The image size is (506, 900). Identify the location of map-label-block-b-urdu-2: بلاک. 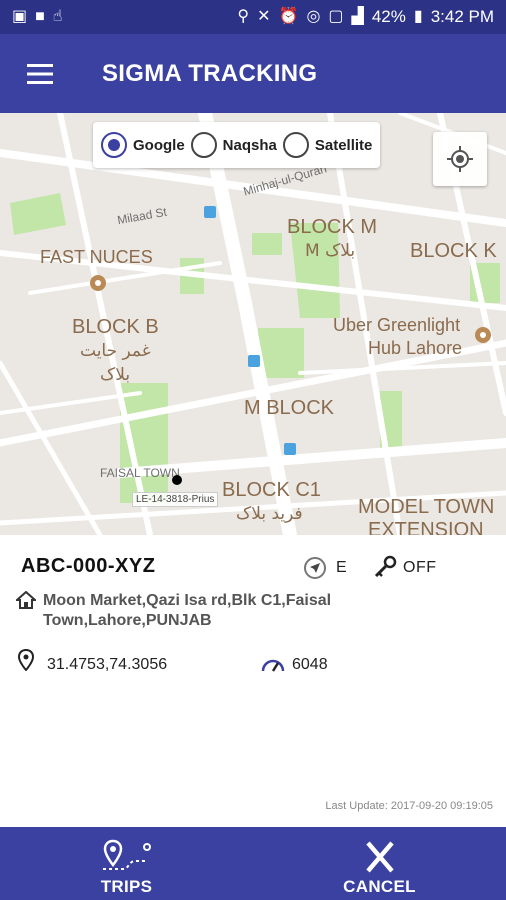
(115, 375).